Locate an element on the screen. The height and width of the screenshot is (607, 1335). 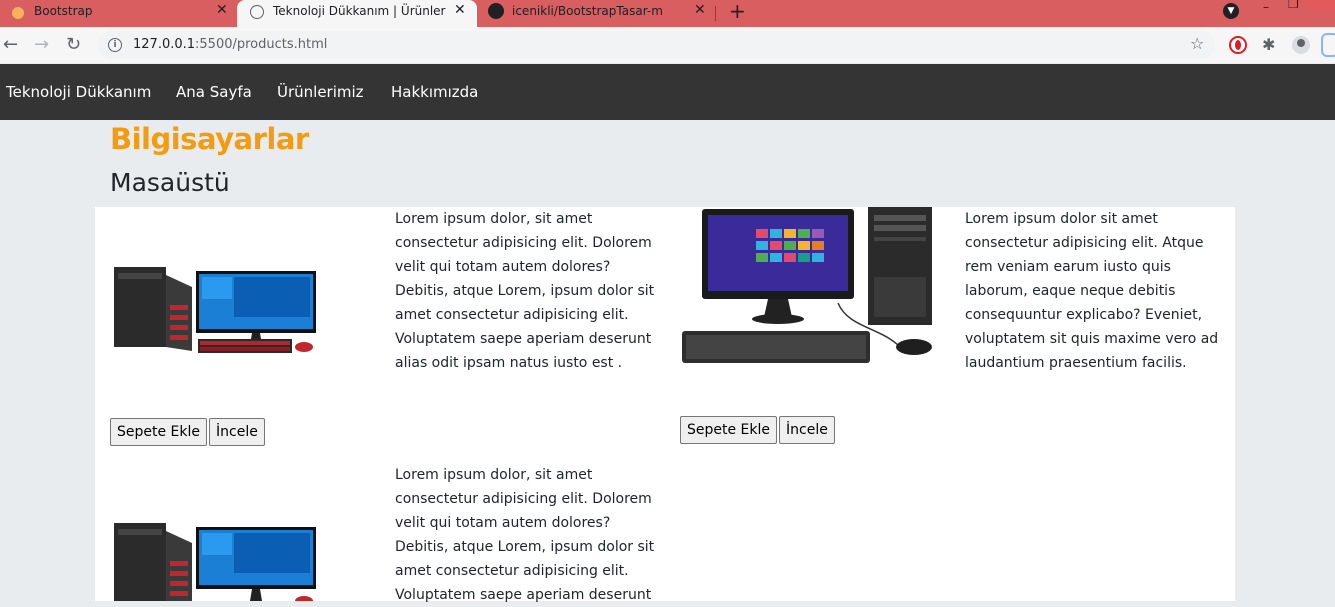
back-icon: ← is located at coordinates (10, 44).